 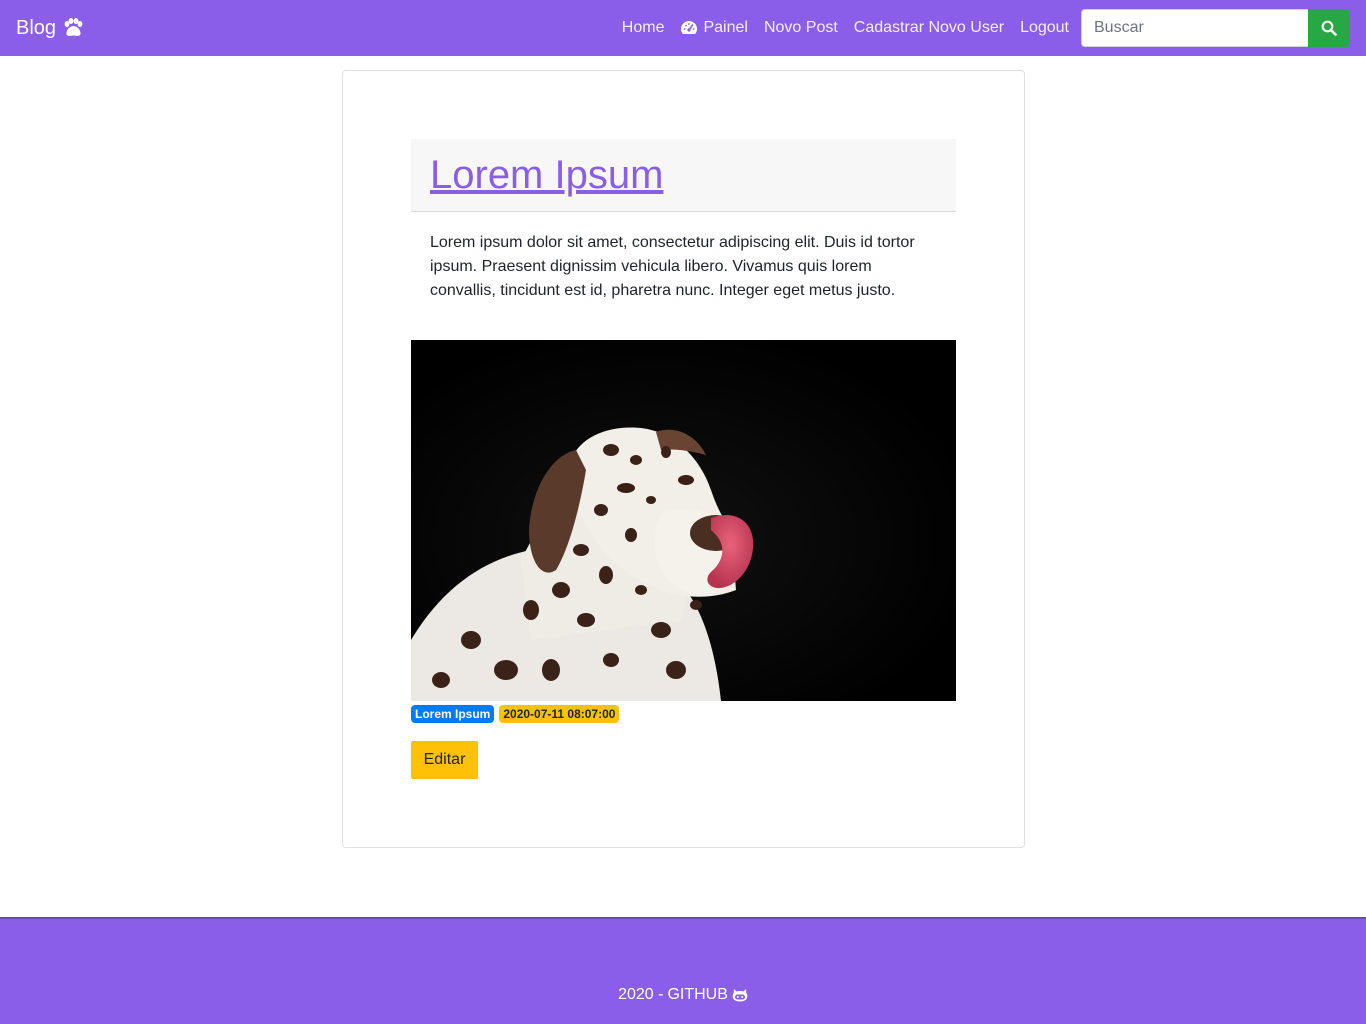 I want to click on date-badge: 2020-07-11 08:07:00, so click(x=559, y=714).